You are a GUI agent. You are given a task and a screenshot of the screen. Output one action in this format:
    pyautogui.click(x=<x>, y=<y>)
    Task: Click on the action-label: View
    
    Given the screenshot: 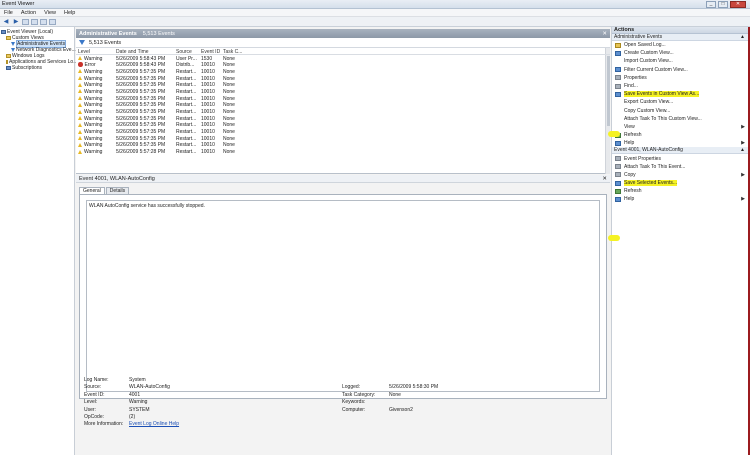 What is the action you would take?
    pyautogui.click(x=629, y=126)
    